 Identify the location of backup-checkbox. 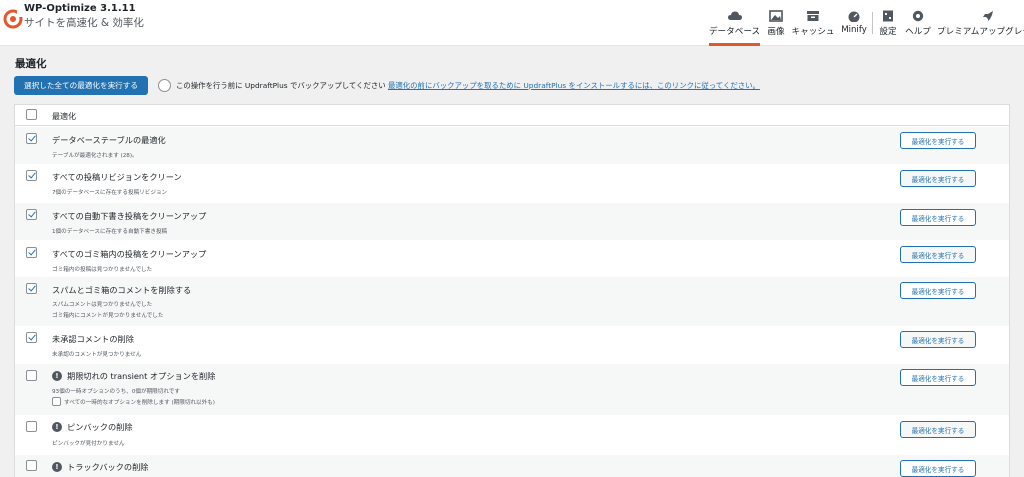
(164, 85).